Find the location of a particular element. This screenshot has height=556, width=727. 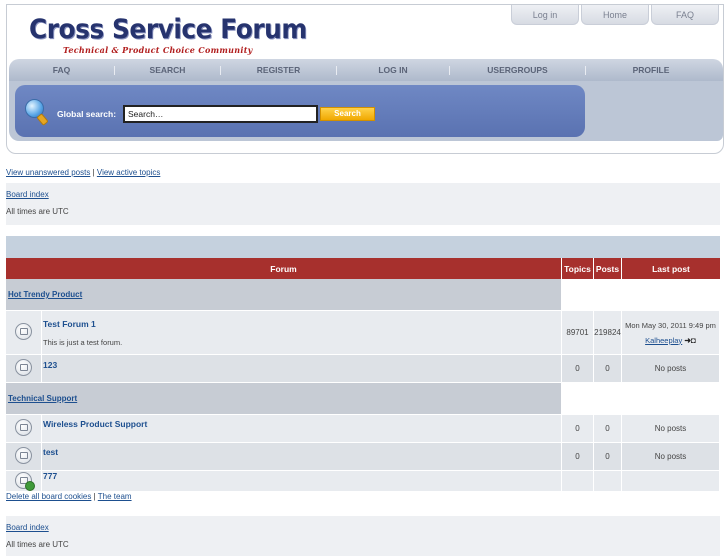

category-row: Technical Support is located at coordinates (363, 399).